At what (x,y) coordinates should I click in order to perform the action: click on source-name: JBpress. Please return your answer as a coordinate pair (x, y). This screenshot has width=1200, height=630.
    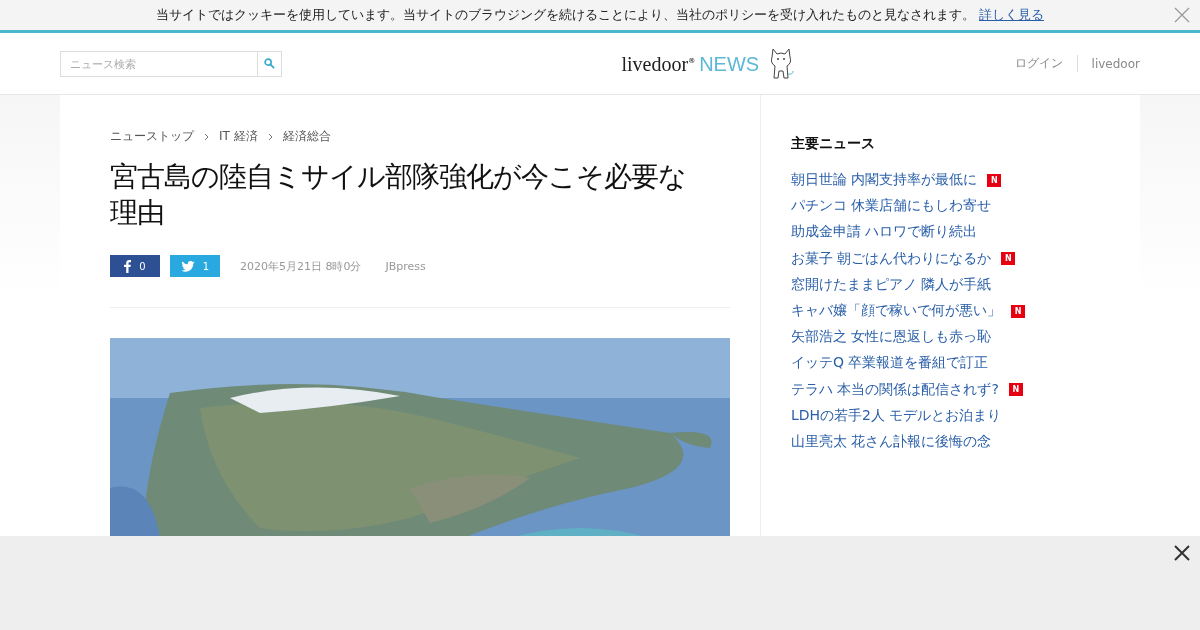
    Looking at the image, I should click on (405, 266).